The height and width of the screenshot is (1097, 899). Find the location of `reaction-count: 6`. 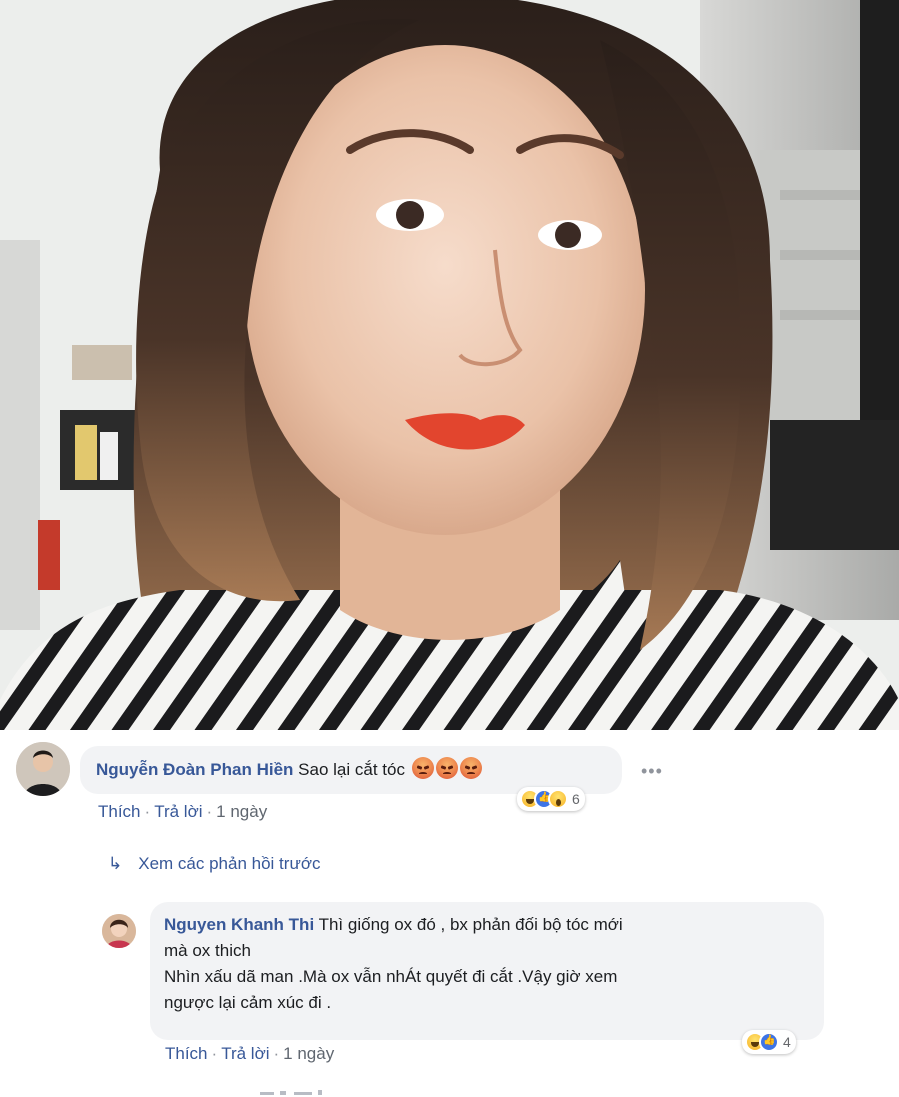

reaction-count: 6 is located at coordinates (576, 799).